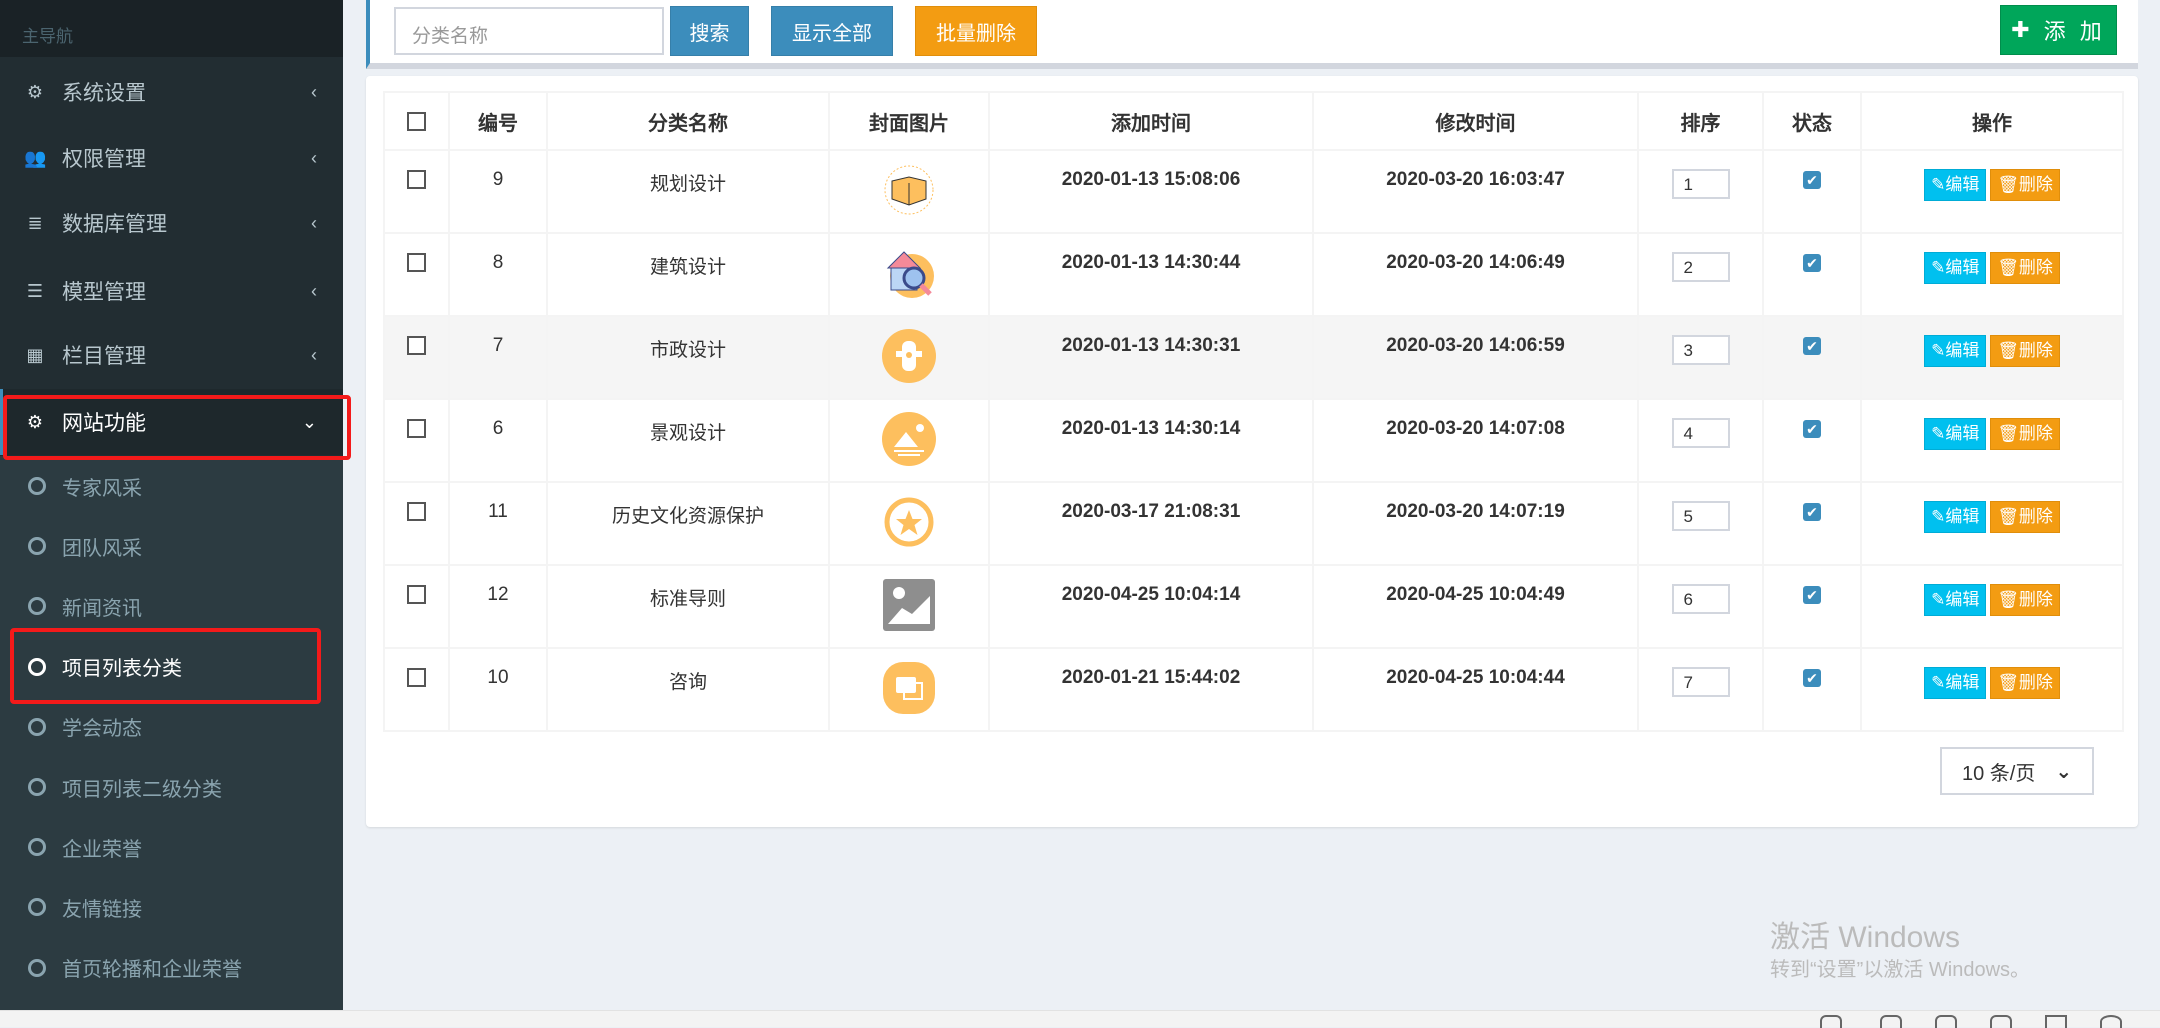 Image resolution: width=2160 pixels, height=1028 pixels. What do you see at coordinates (1812, 191) in the screenshot?
I see `row-status-cell: ✔` at bounding box center [1812, 191].